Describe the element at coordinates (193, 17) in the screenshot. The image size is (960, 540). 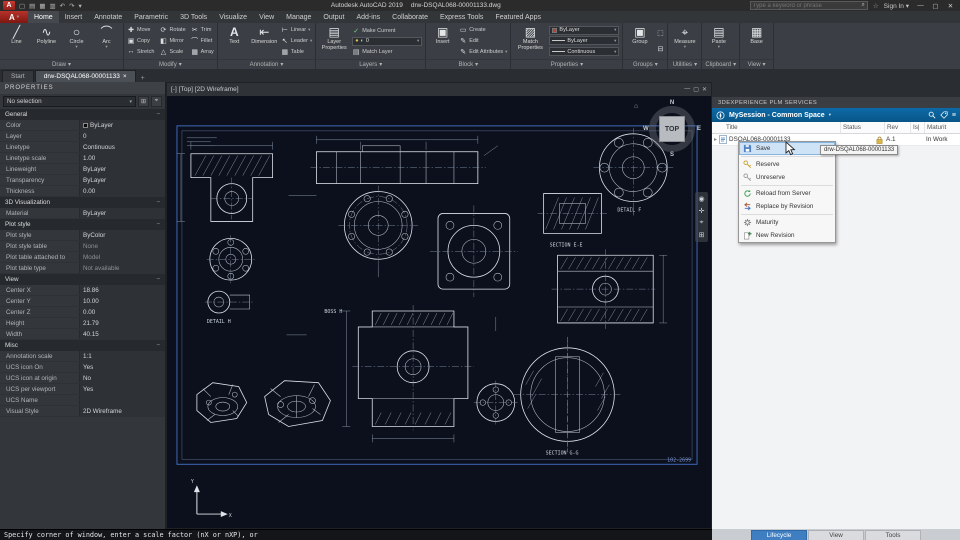
I see `menu-tab-3d-tools: 3D Tools` at that location.